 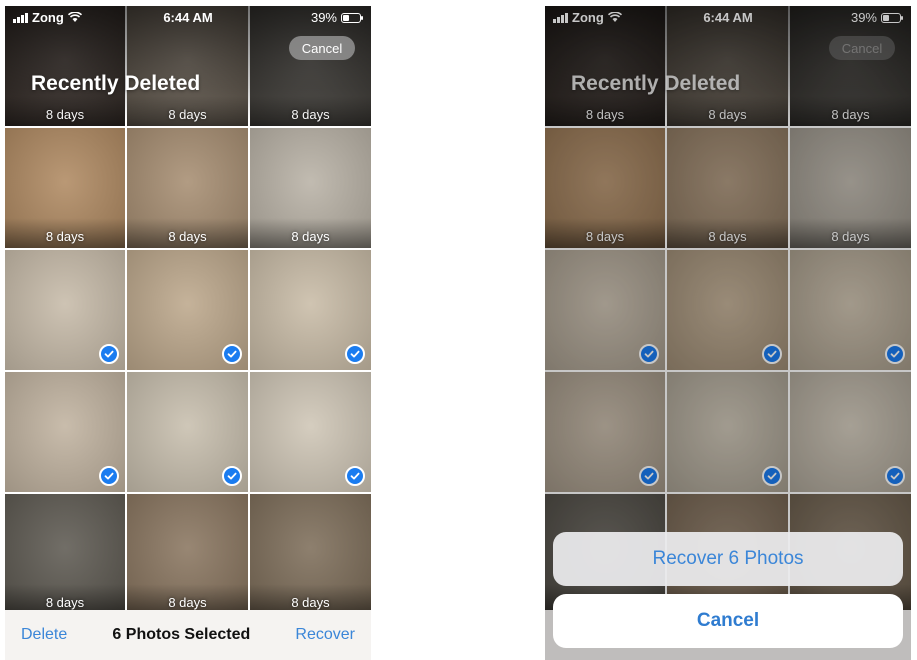 I want to click on delete-button: Delete, so click(x=44, y=635).